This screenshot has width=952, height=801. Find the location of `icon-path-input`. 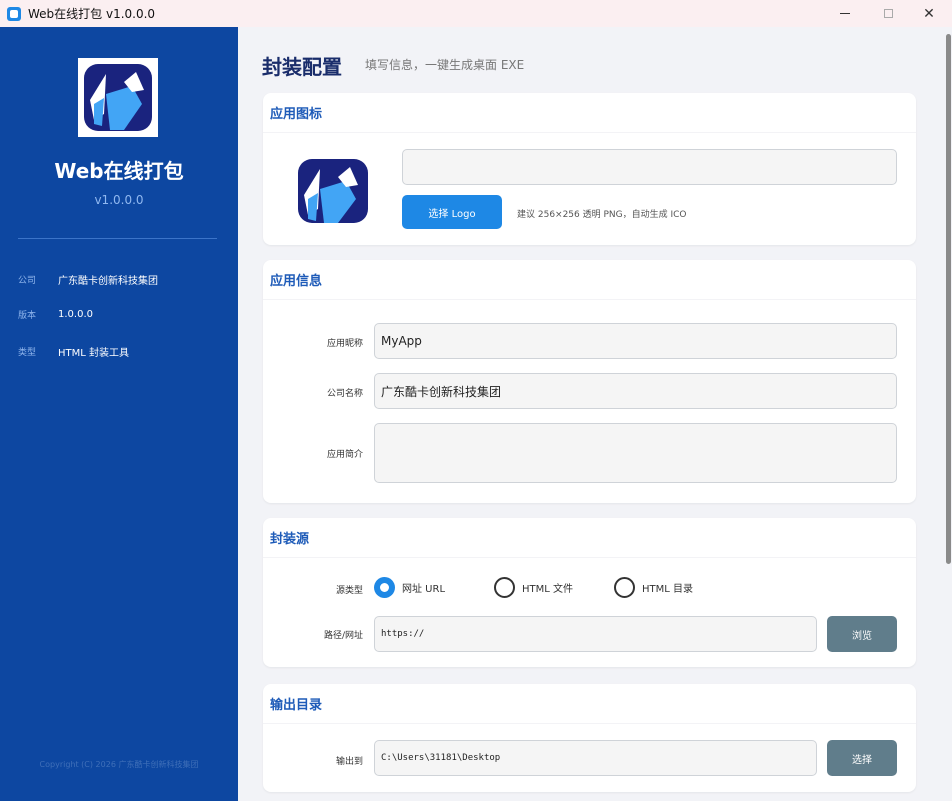

icon-path-input is located at coordinates (649, 167).